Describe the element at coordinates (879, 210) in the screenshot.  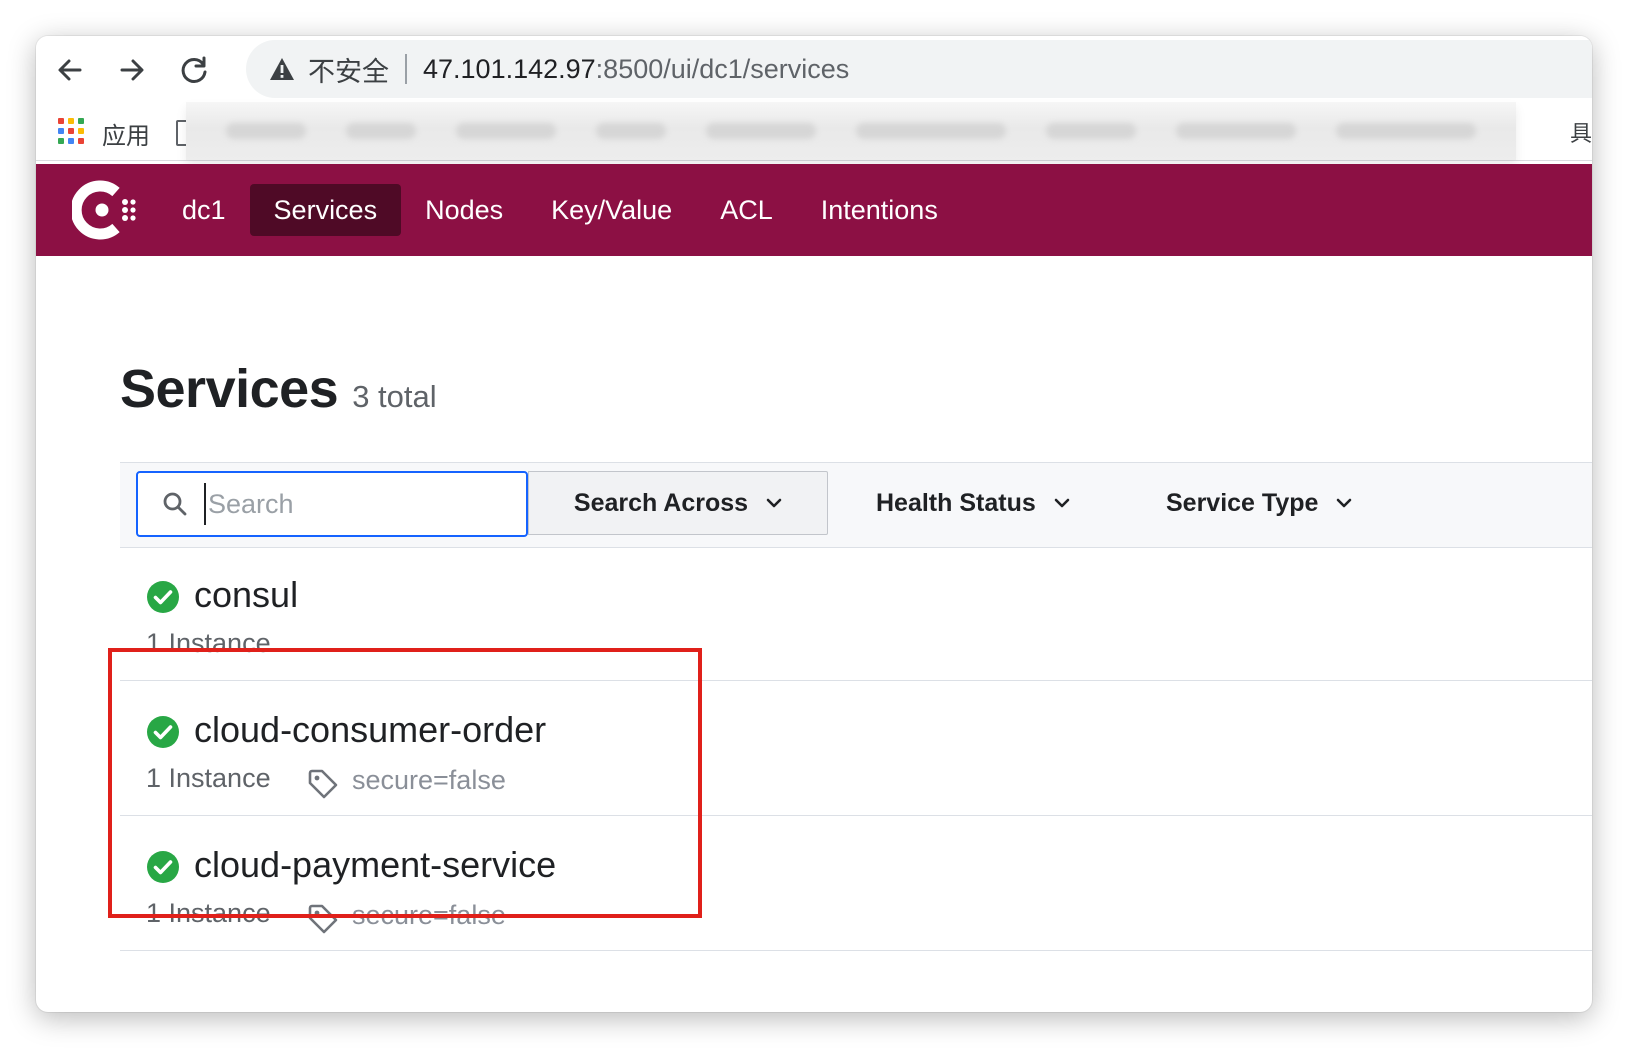
I see `nav-intentions: Intentions` at that location.